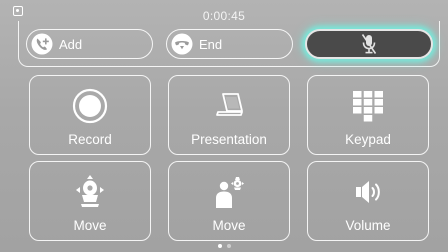 The height and width of the screenshot is (252, 448). What do you see at coordinates (42, 44) in the screenshot?
I see `add-call-handset-icon` at bounding box center [42, 44].